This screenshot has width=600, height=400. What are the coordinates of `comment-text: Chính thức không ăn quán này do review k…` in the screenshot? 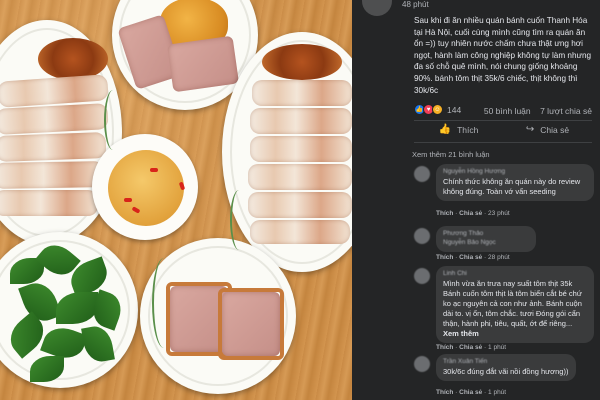 It's located at (512, 186).